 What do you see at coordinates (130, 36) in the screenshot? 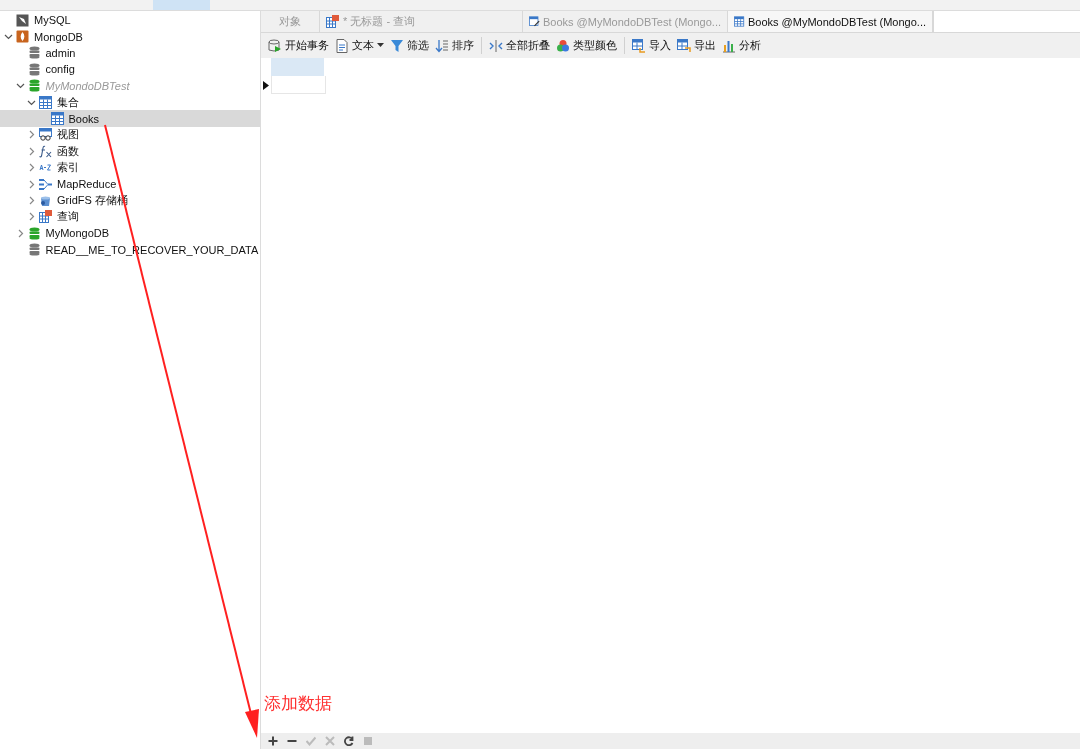
I see `tree-item: MongoDB` at bounding box center [130, 36].